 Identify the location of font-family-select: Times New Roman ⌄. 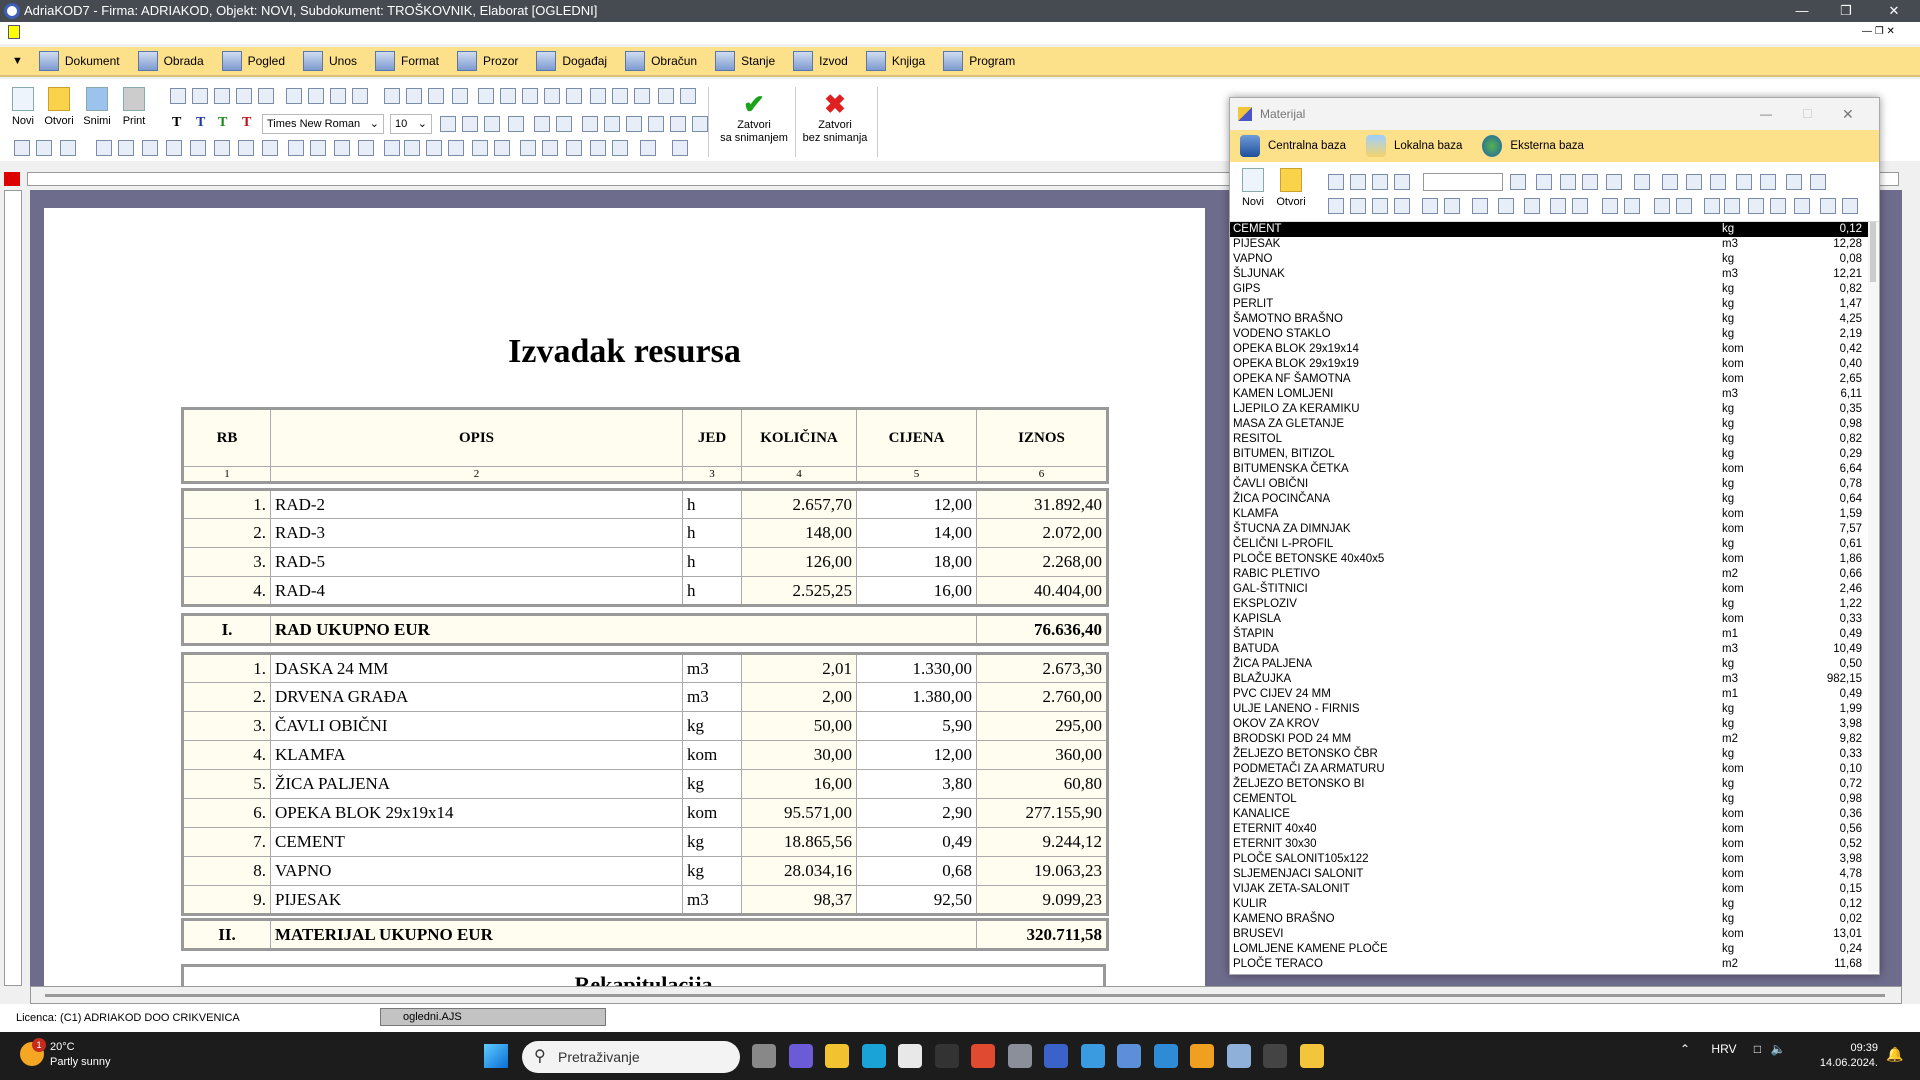
(323, 124).